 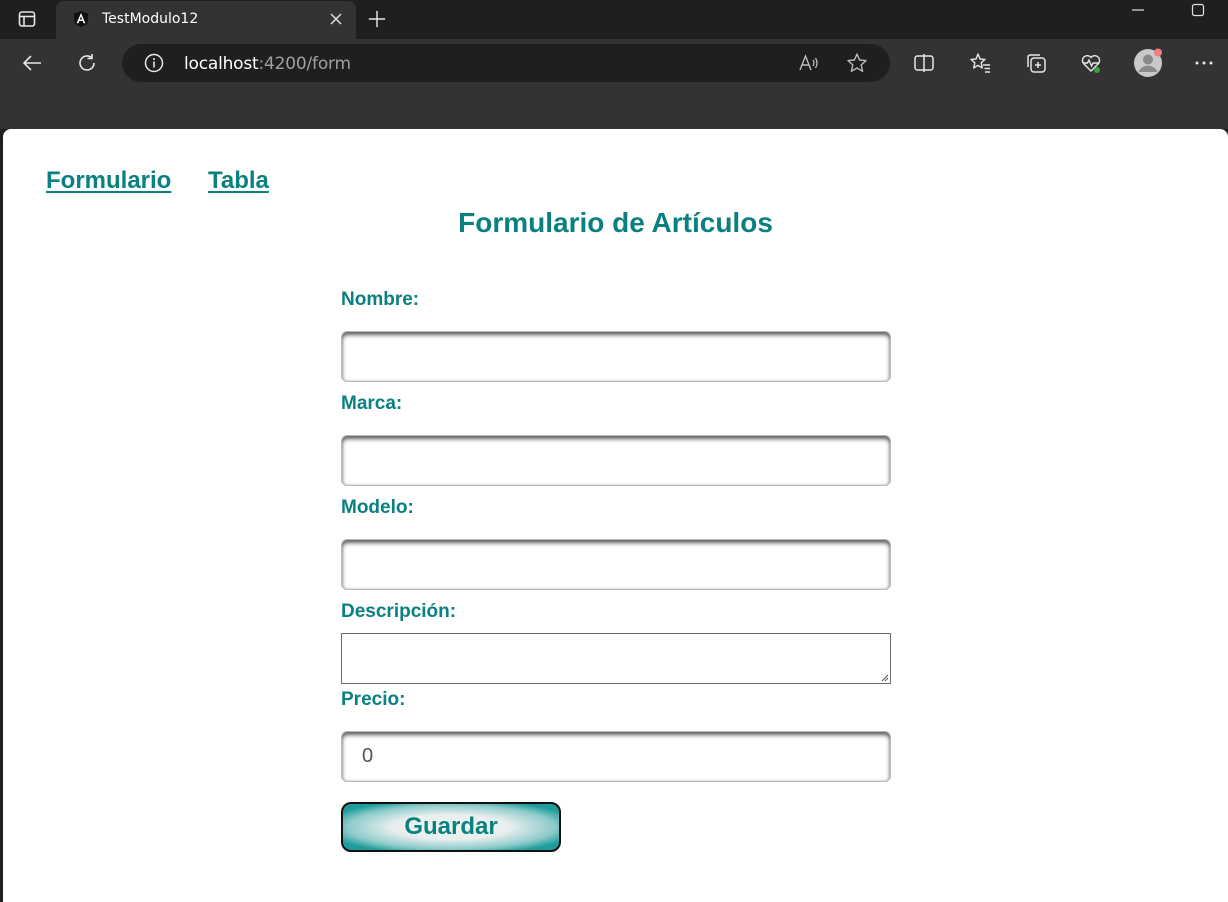 What do you see at coordinates (150, 19) in the screenshot?
I see `tab-title: TestModulo12` at bounding box center [150, 19].